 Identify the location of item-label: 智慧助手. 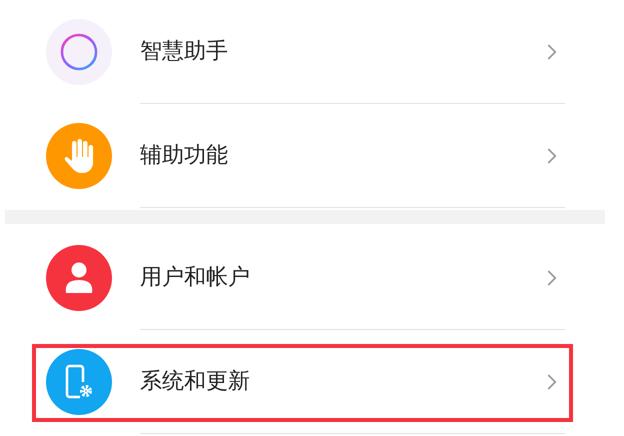
(339, 51).